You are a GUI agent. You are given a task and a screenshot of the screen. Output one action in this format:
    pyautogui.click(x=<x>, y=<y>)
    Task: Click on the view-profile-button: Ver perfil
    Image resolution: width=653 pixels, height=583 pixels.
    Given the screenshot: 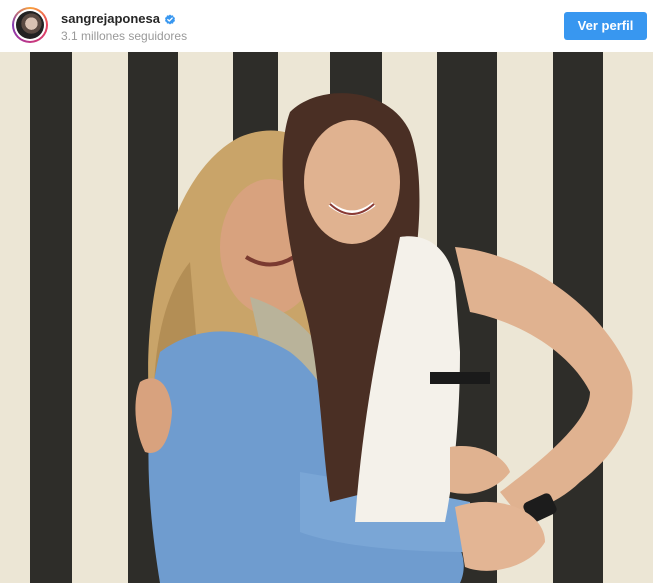 What is the action you would take?
    pyautogui.click(x=605, y=26)
    